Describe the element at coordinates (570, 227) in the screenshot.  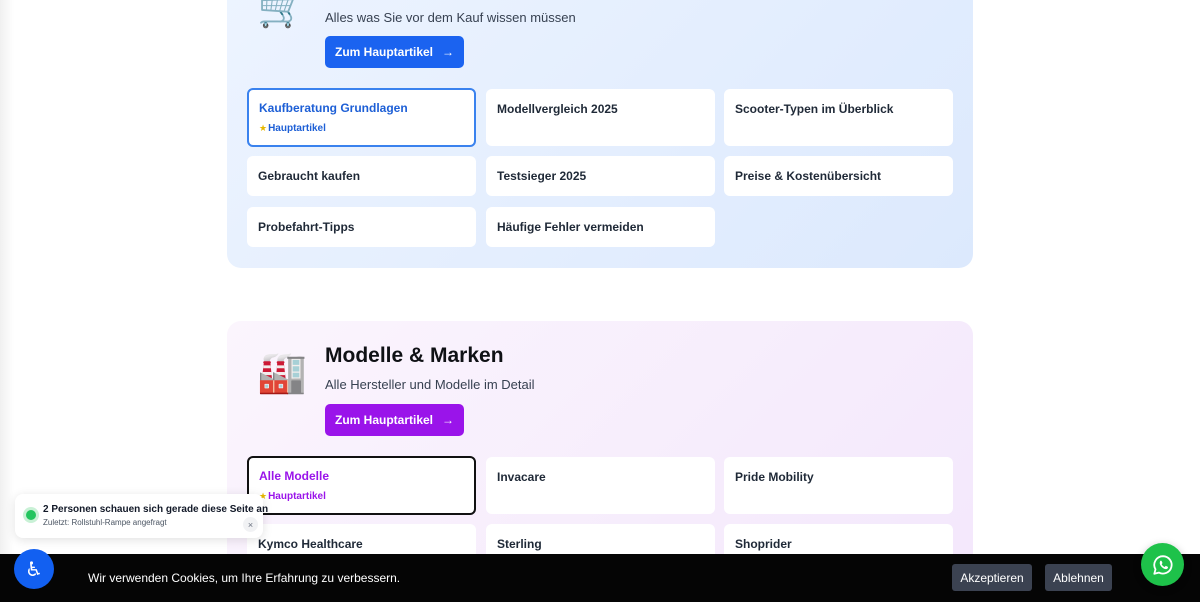
I see `card-label: Häufige Fehler vermeiden` at that location.